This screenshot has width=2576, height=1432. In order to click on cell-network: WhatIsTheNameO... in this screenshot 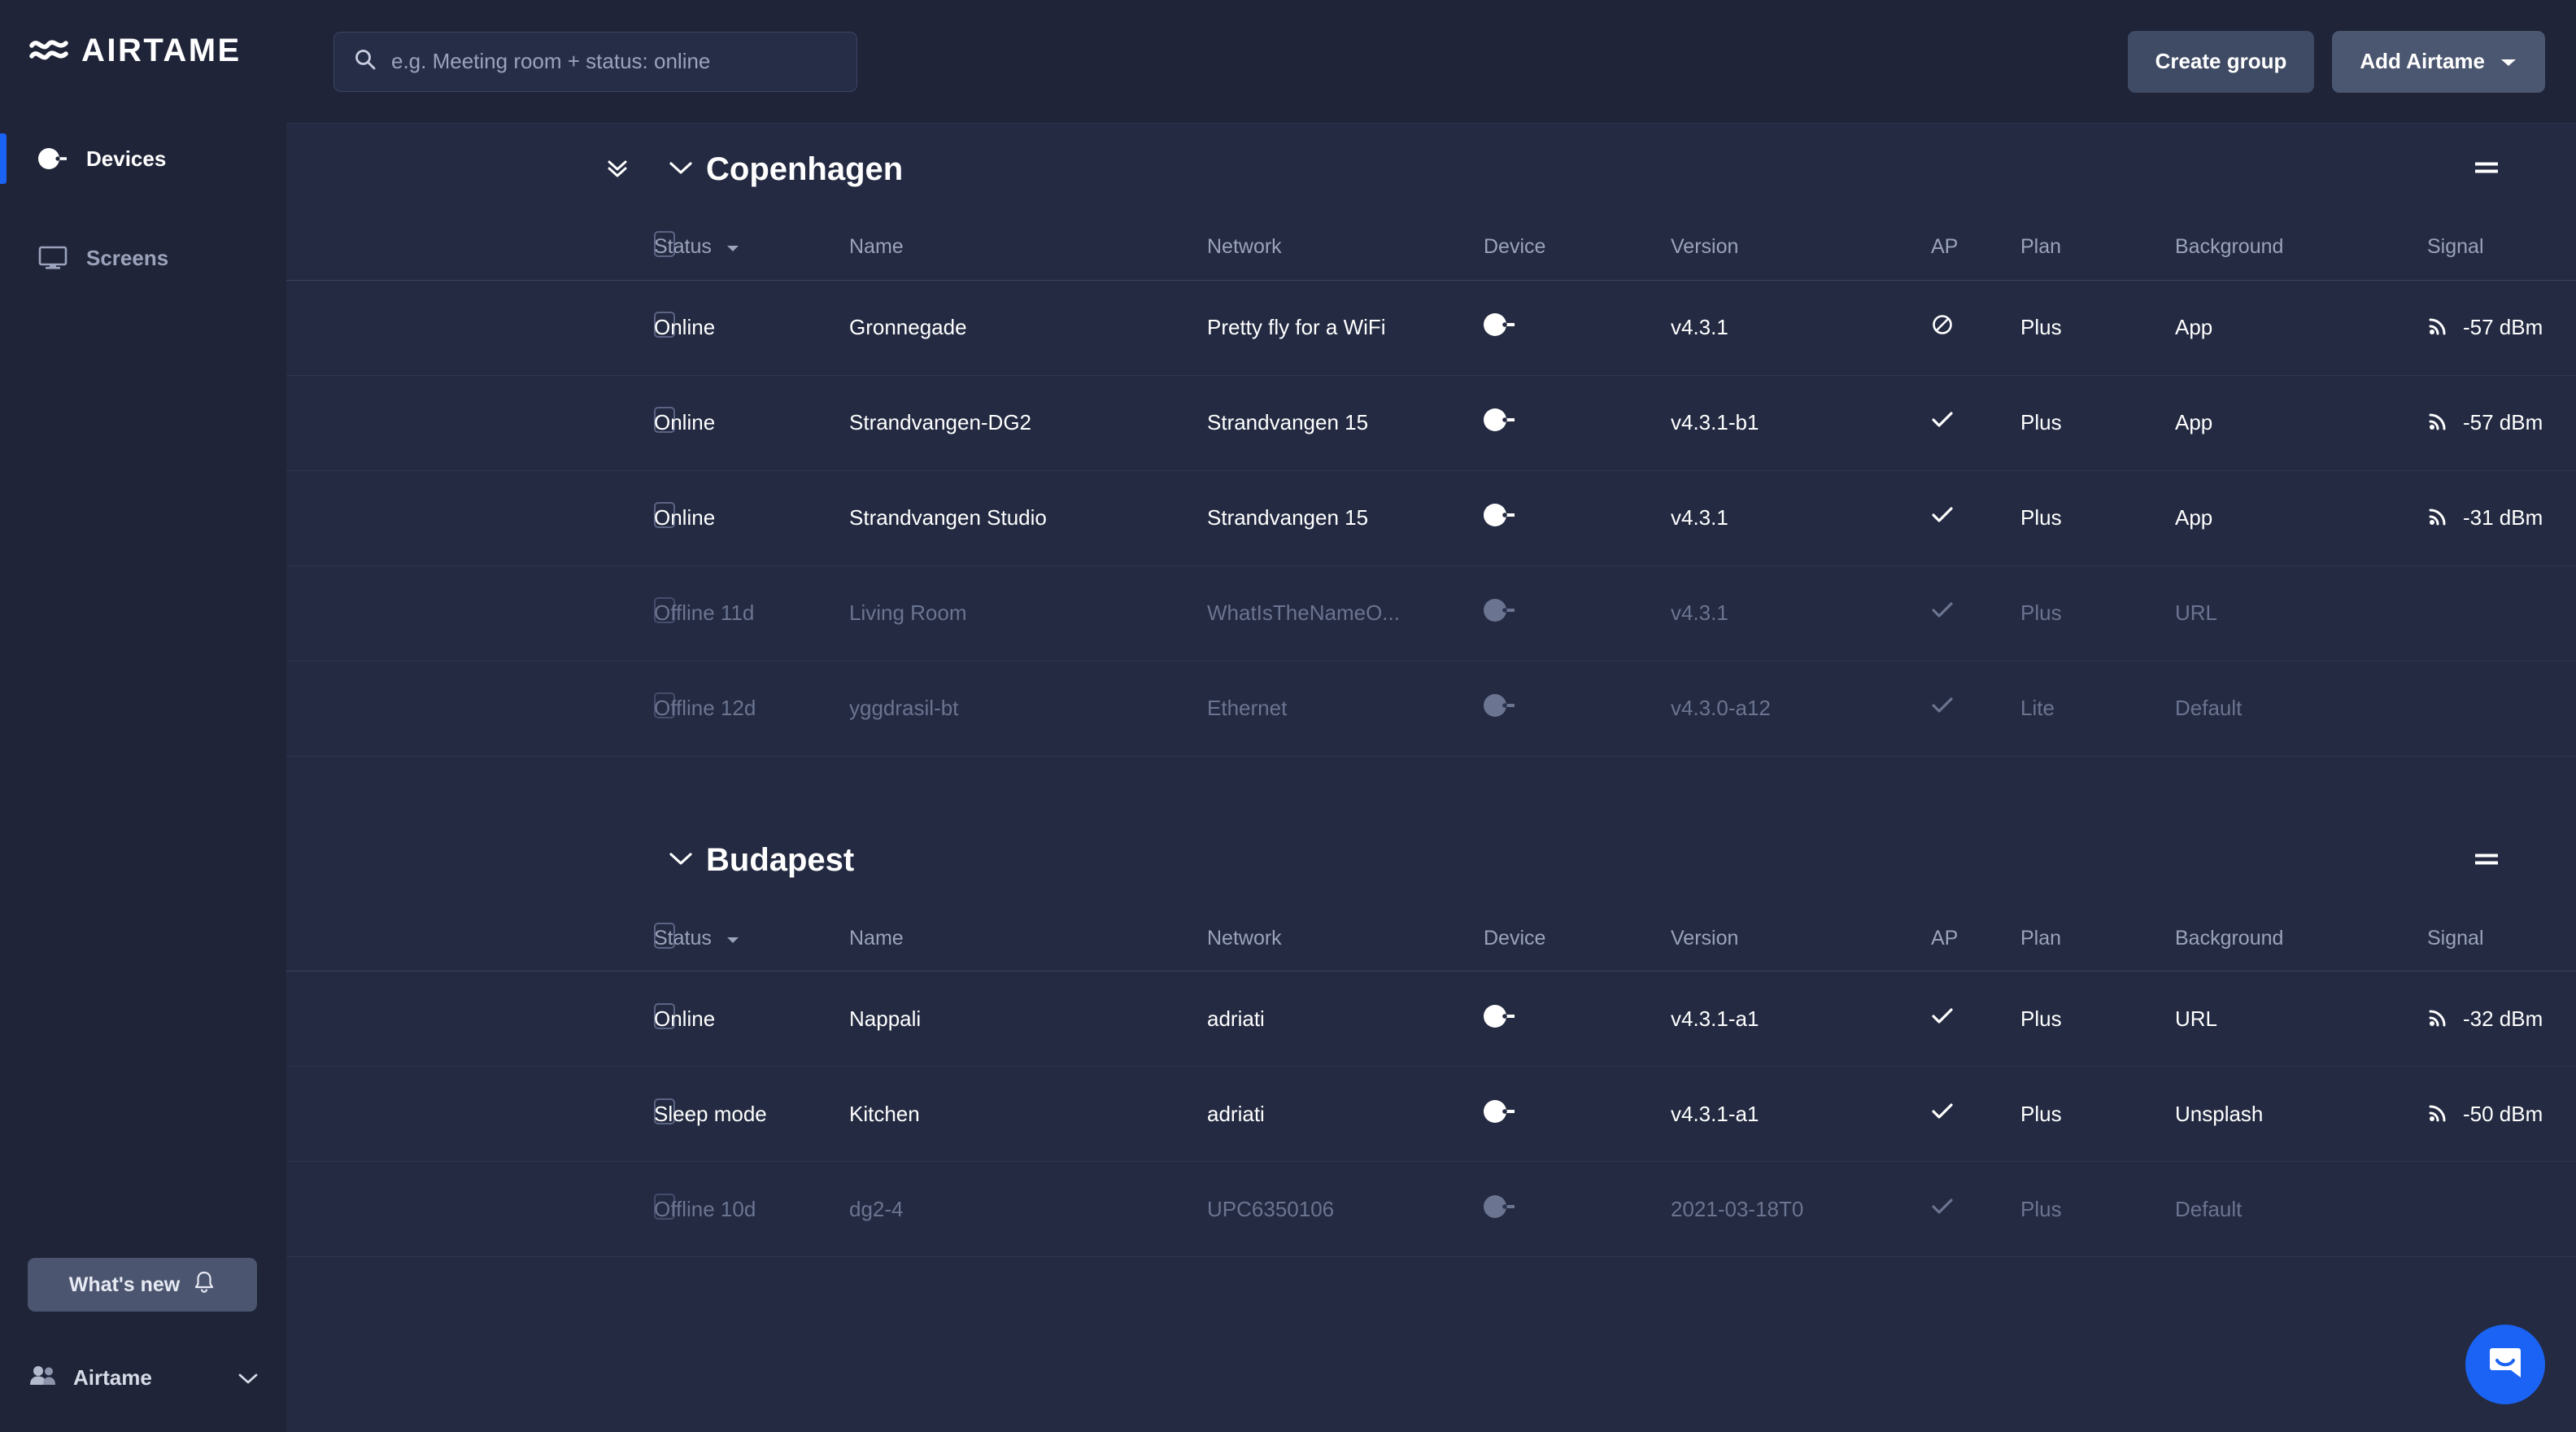, I will do `click(1345, 613)`.